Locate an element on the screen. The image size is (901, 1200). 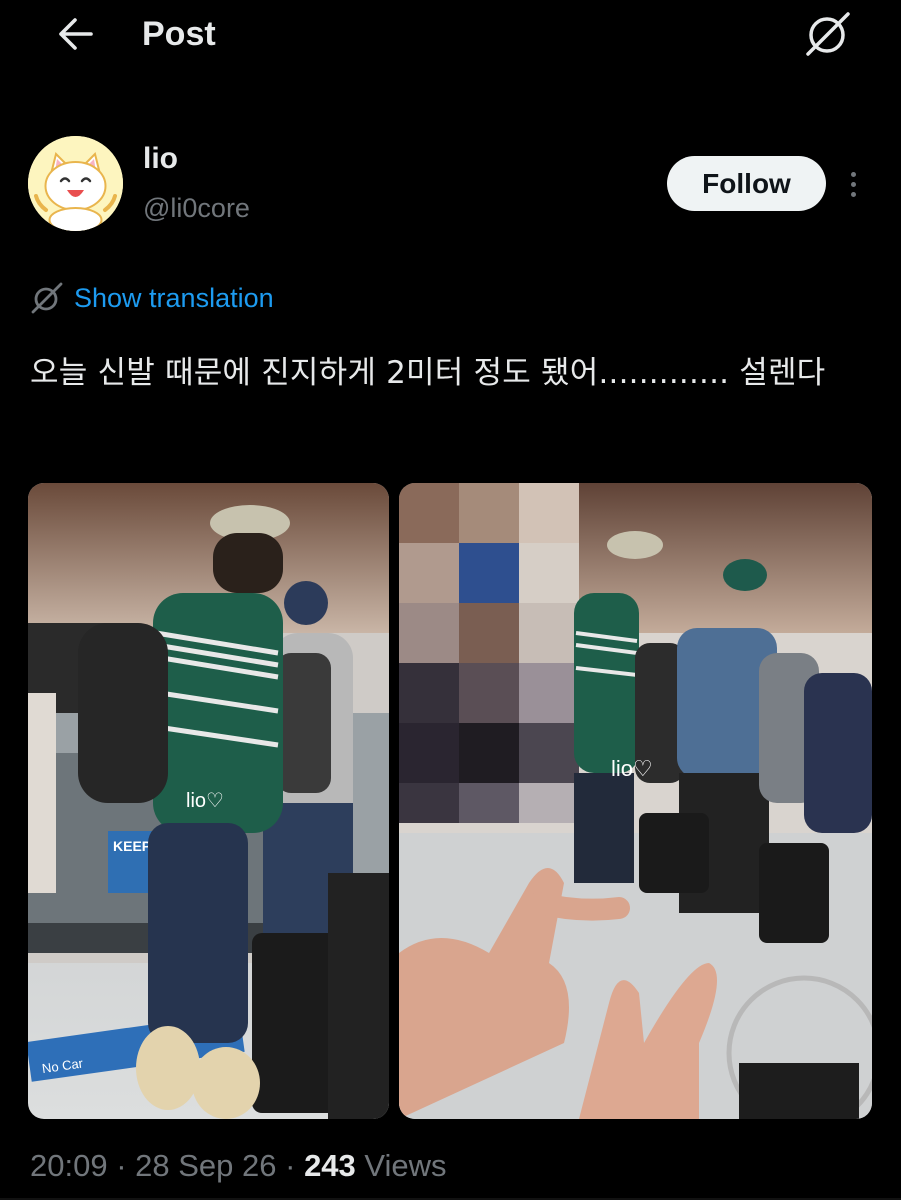
arrow-left-icon is located at coordinates (76, 34).